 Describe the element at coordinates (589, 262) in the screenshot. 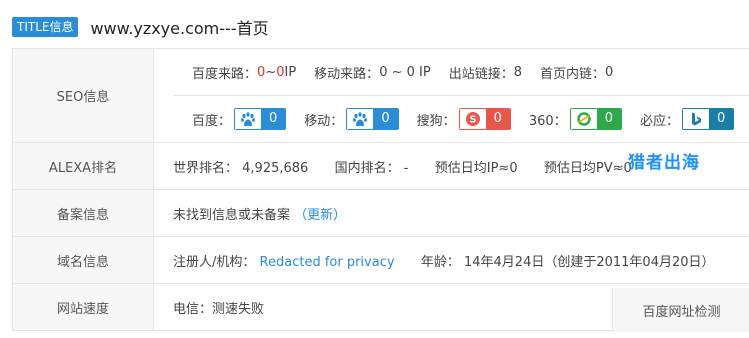

I see `domain-age-value: 14年4月24日（创建于2011年04月20日）` at that location.